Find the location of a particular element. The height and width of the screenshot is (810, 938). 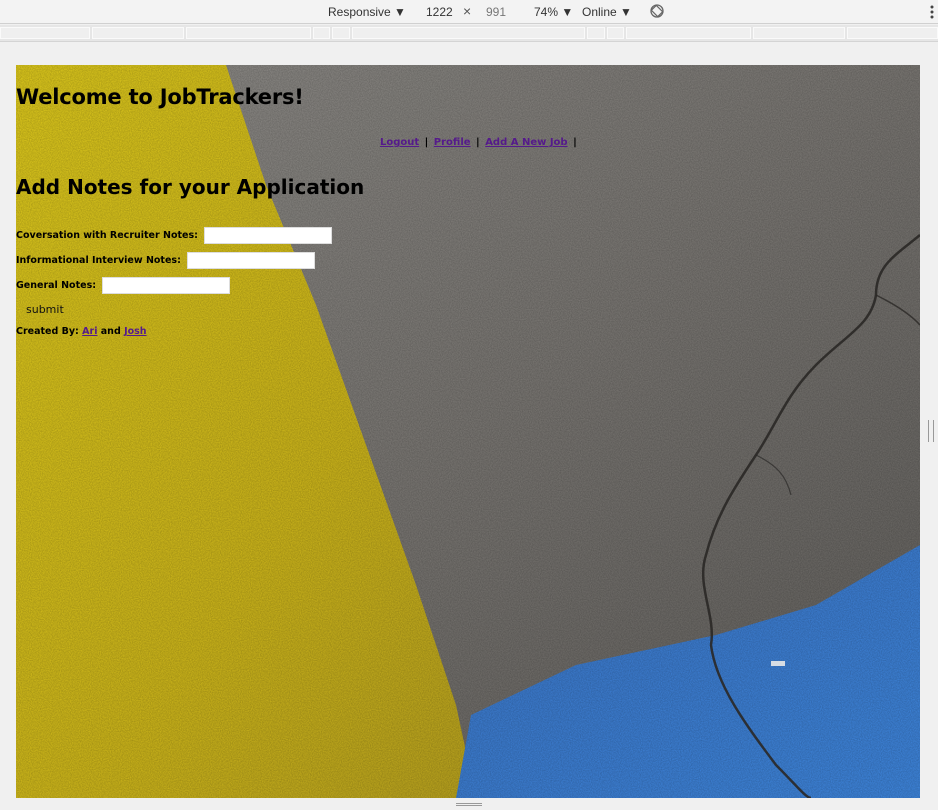

form-title: Add Notes for your Application is located at coordinates (190, 187).